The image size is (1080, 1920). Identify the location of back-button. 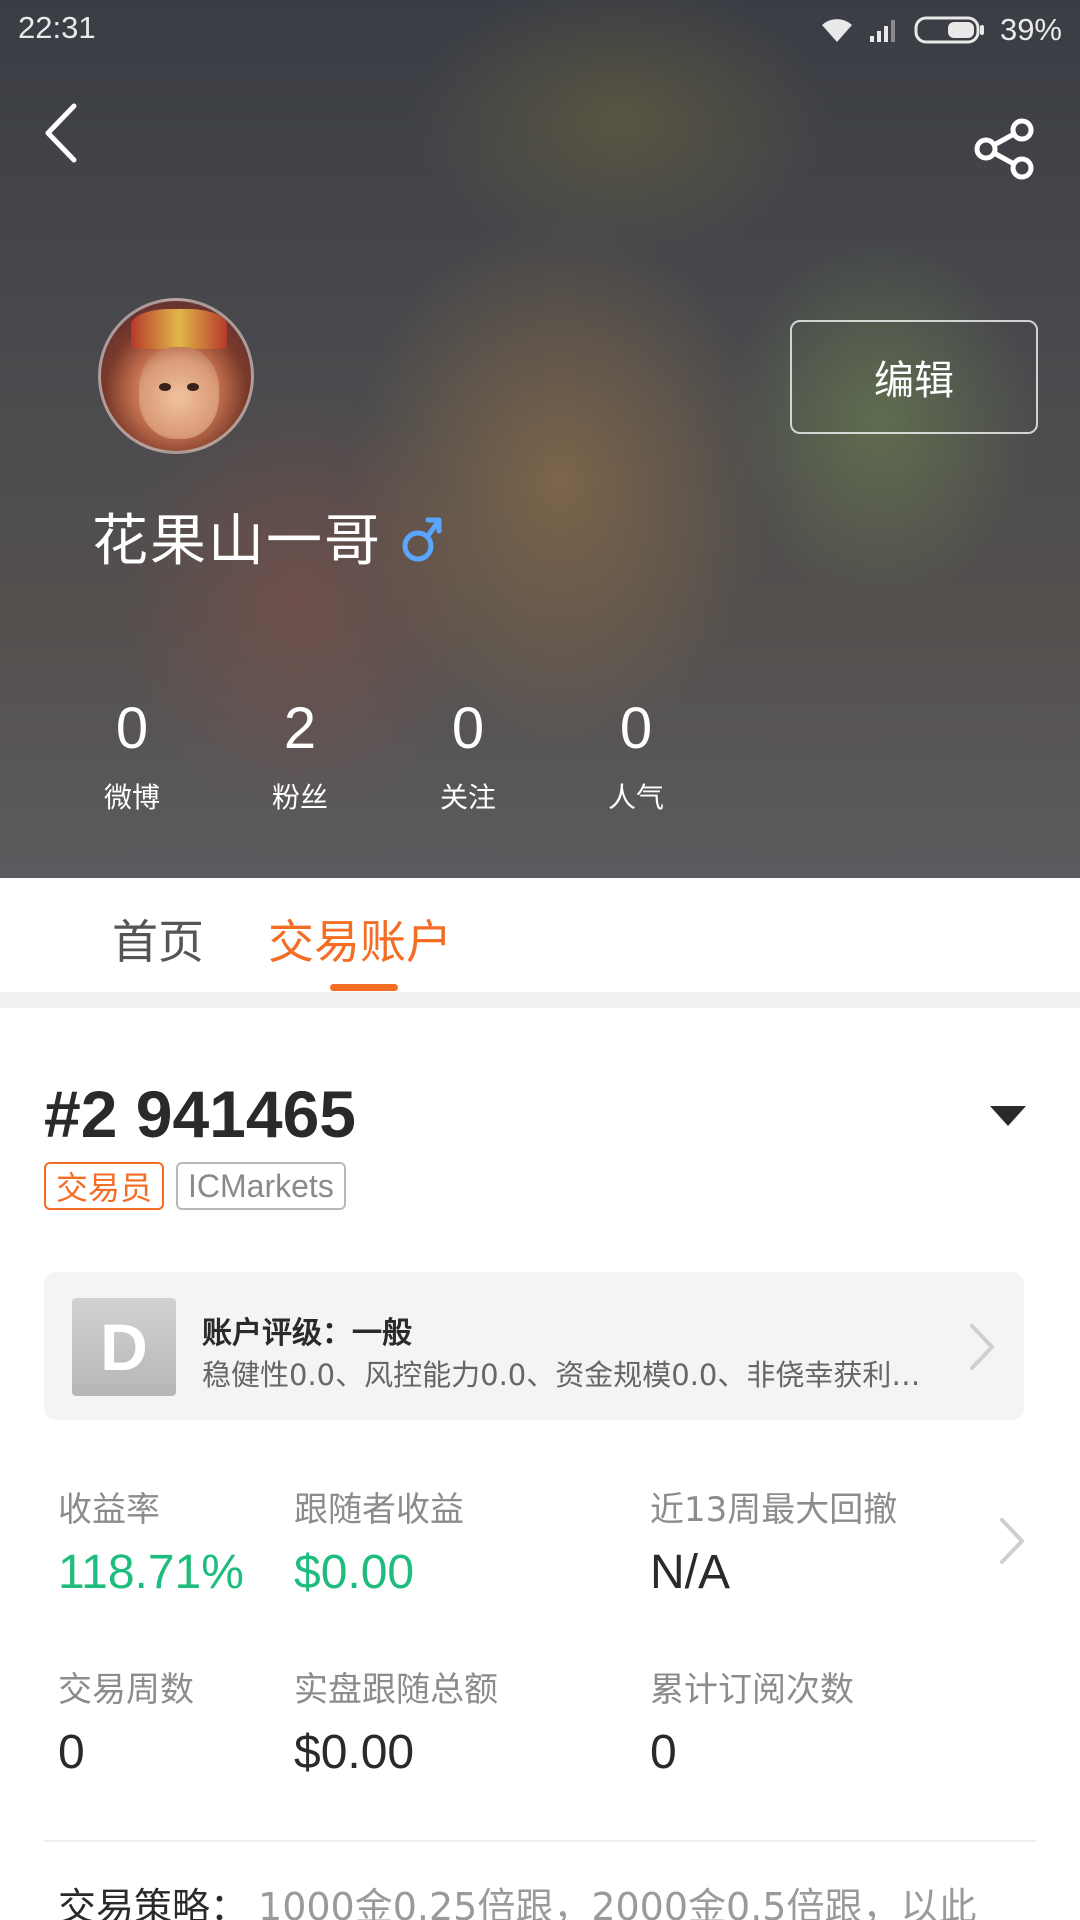
(63, 133).